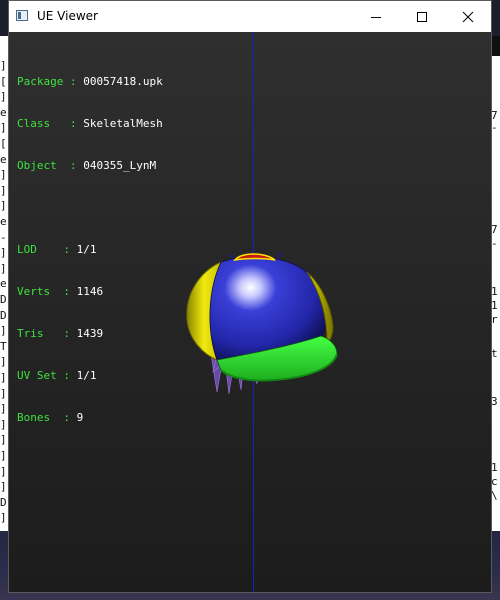 The image size is (500, 600). I want to click on verts-value: 1146, so click(90, 291).